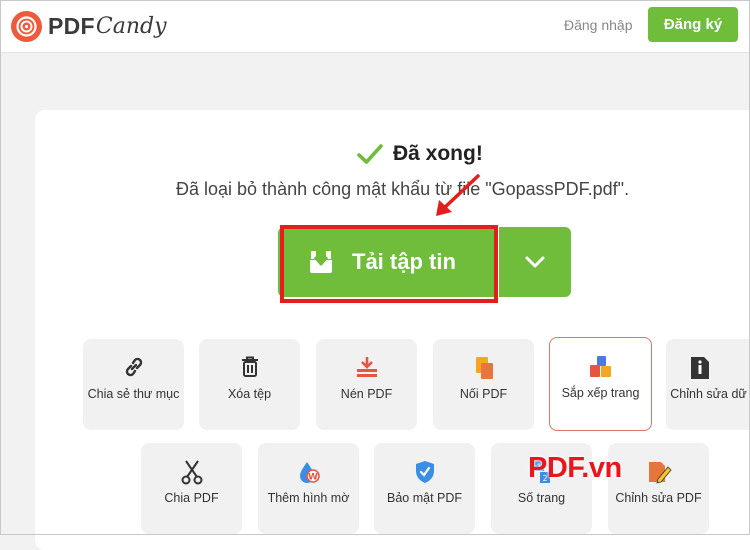  Describe the element at coordinates (708, 384) in the screenshot. I see `tool-edit-metadata: Chỉnh sửa dữ liệu` at that location.